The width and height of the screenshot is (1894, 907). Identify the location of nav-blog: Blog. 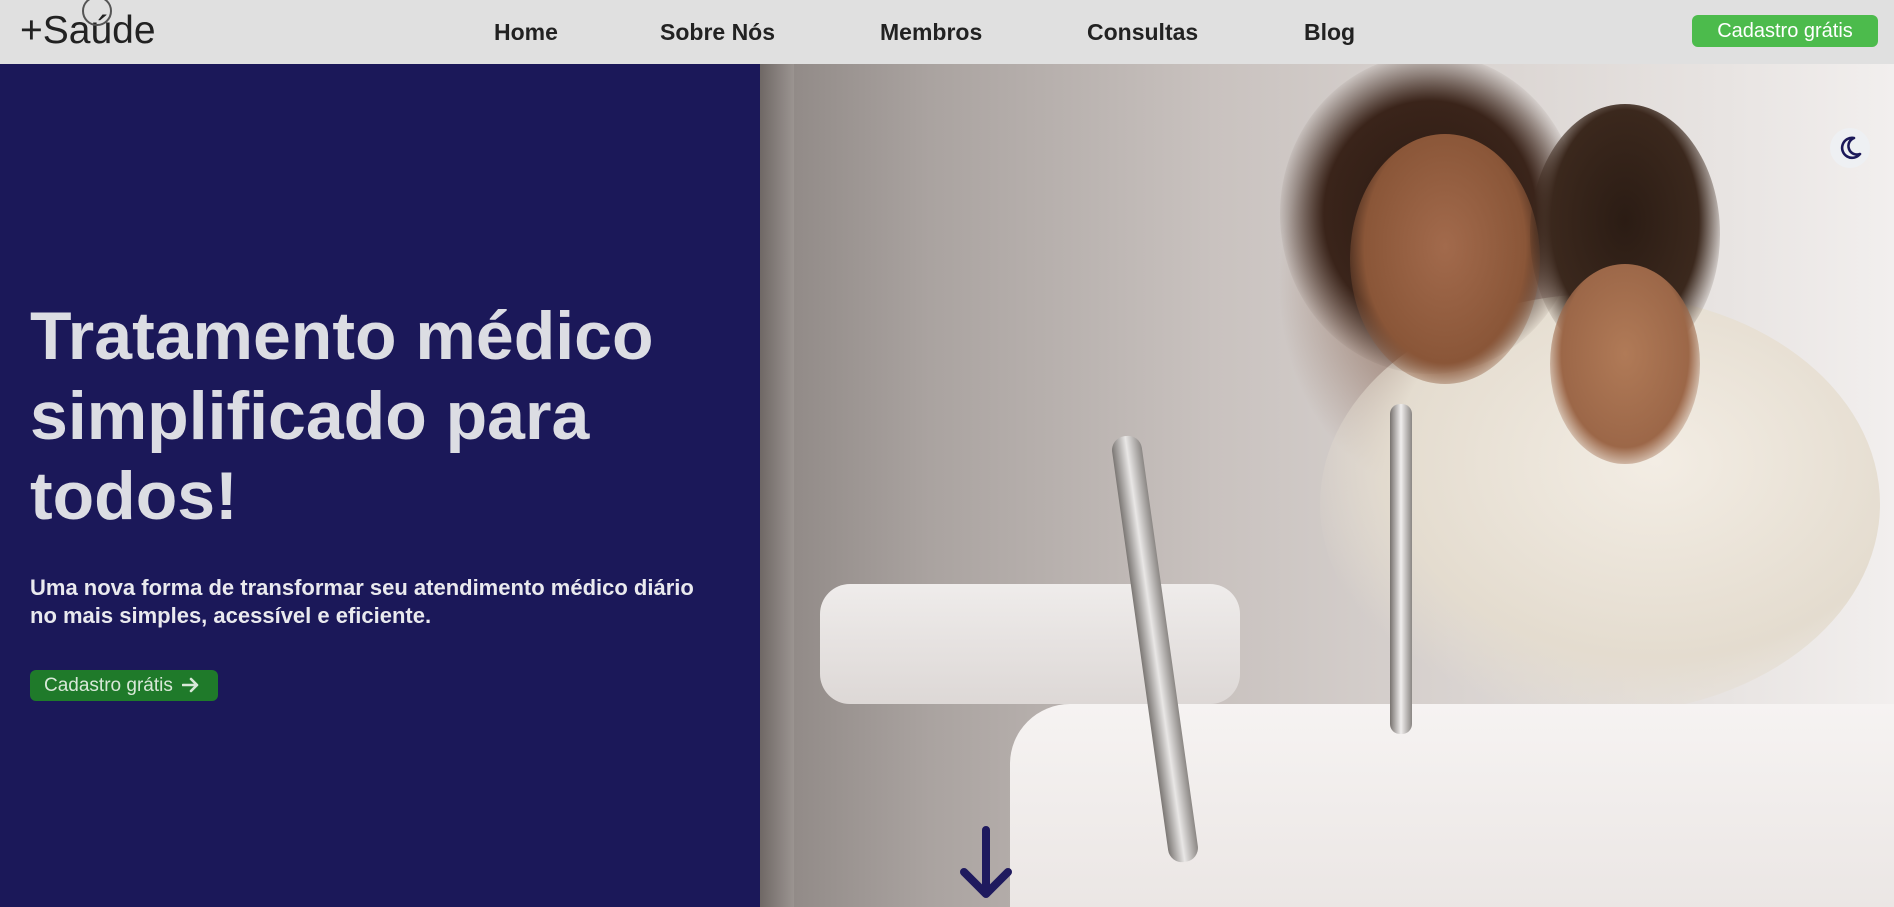
(1329, 32).